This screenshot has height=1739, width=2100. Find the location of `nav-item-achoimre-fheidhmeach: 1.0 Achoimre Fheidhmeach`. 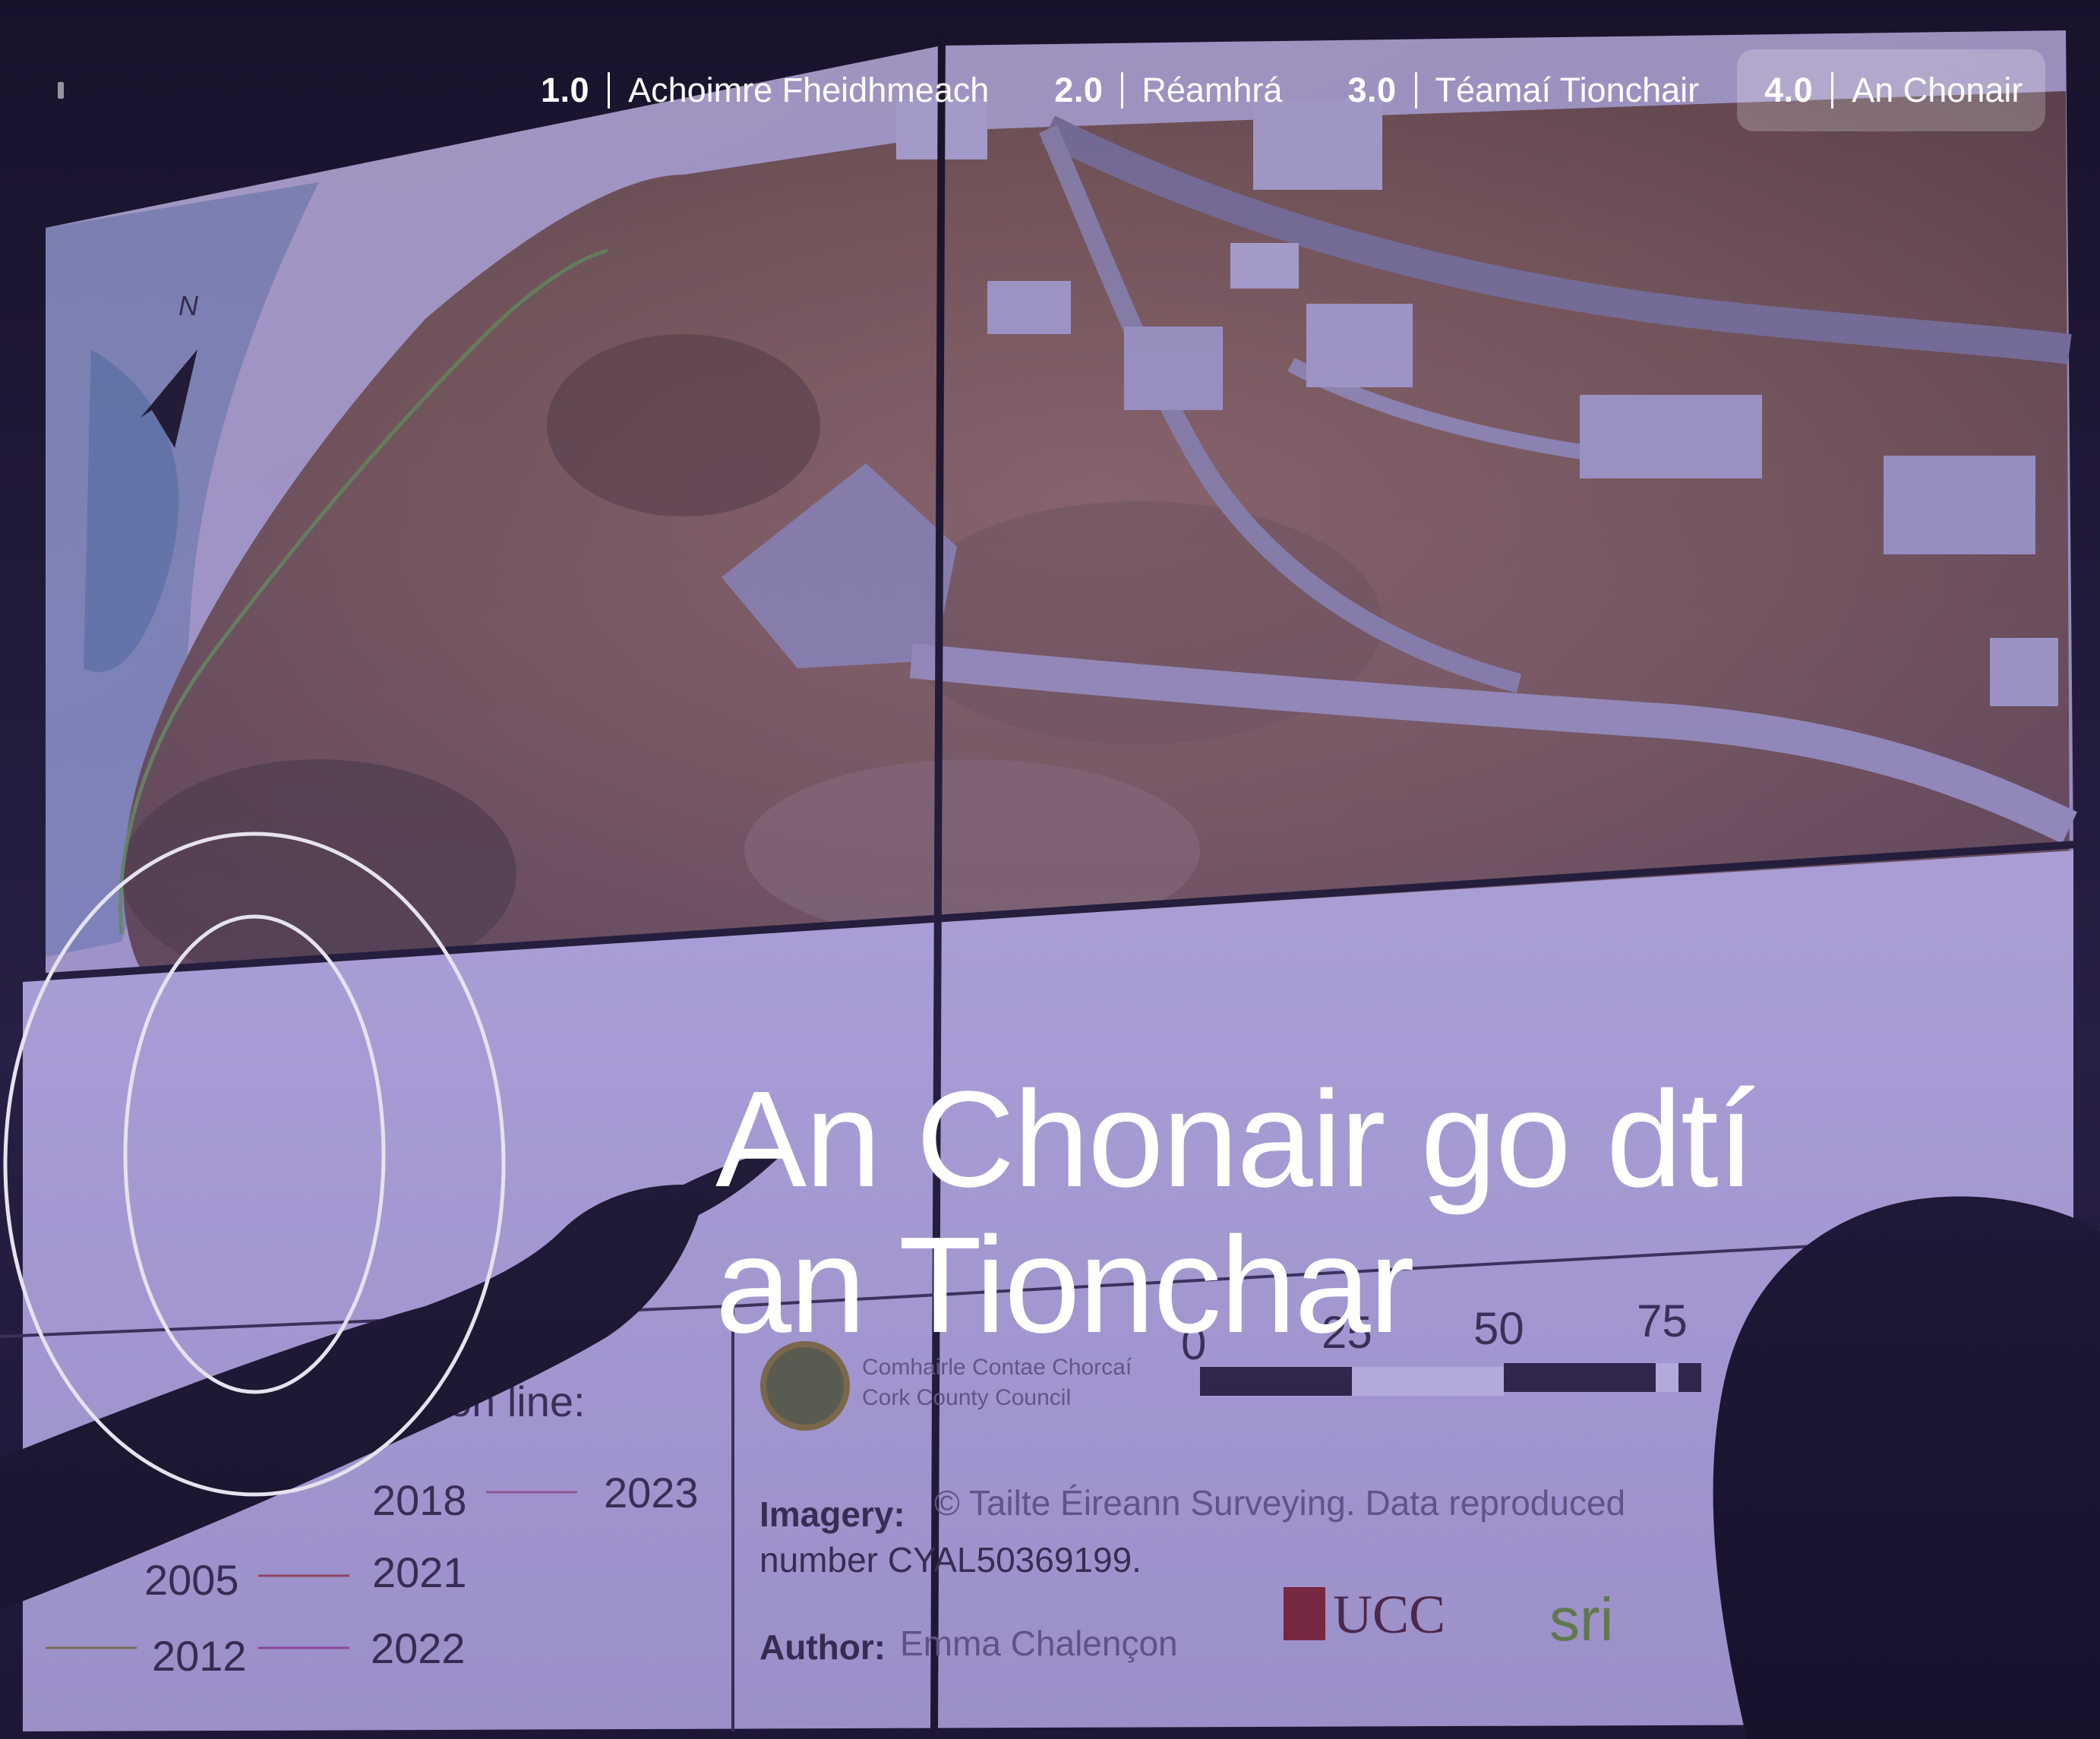

nav-item-achoimre-fheidhmeach: 1.0 Achoimre Fheidhmeach is located at coordinates (765, 90).